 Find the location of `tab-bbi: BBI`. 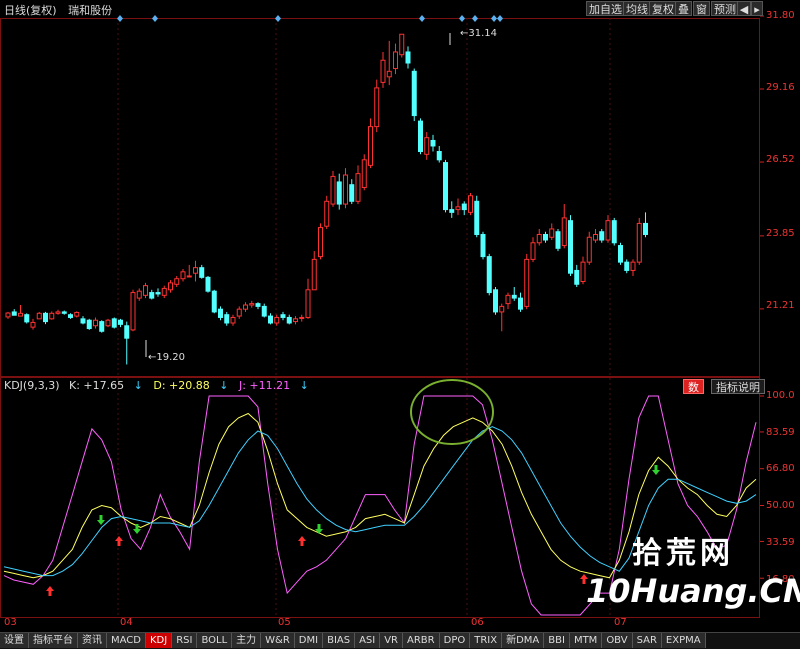

tab-bbi: BBI is located at coordinates (557, 640).